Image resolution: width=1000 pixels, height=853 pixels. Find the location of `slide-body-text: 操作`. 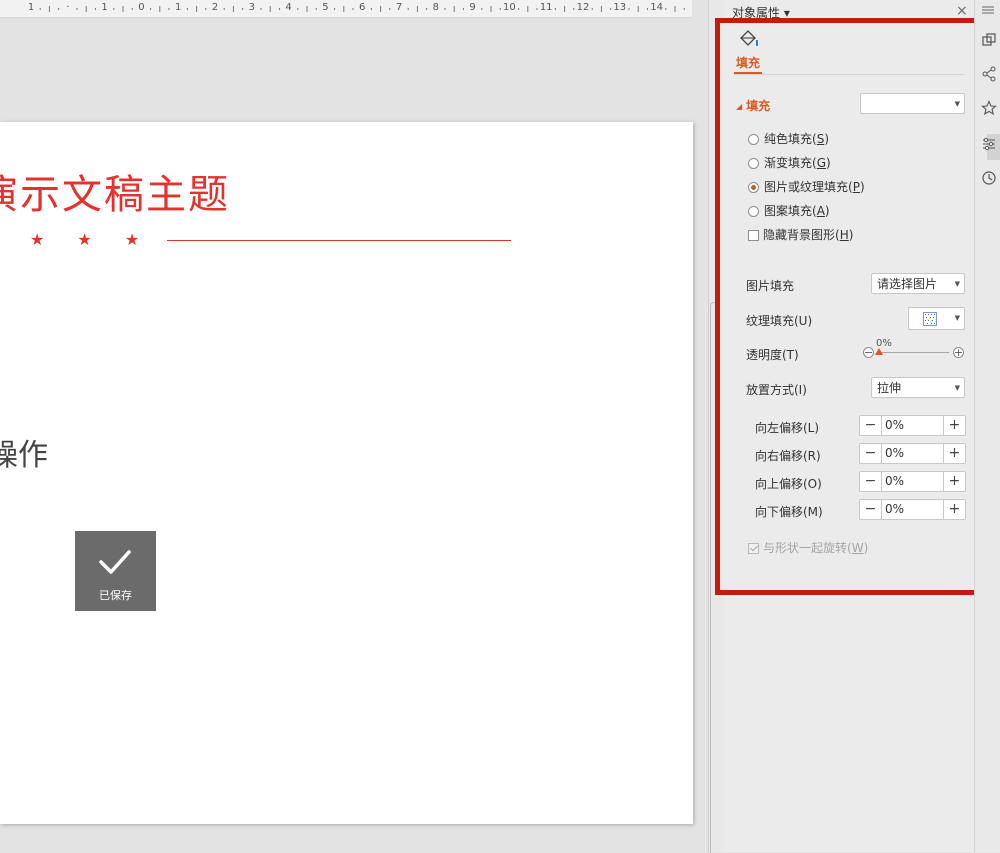

slide-body-text: 操作 is located at coordinates (24, 452).